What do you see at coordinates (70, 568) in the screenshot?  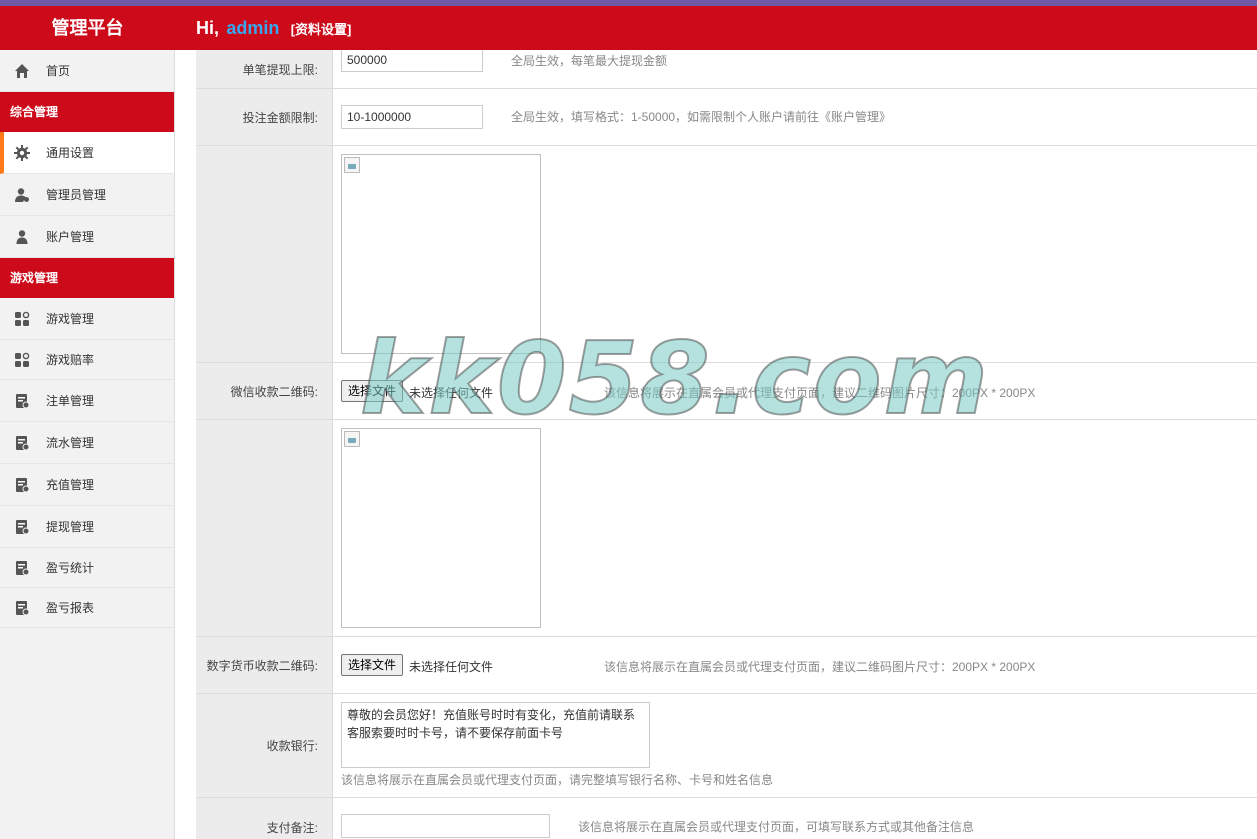 I see `sidebar-item-label: 盈亏统计` at bounding box center [70, 568].